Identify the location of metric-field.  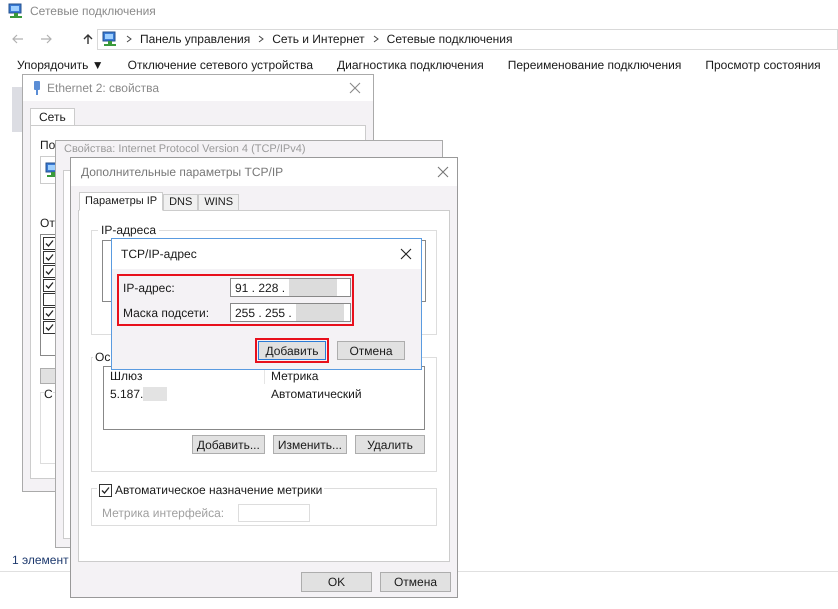
(274, 513).